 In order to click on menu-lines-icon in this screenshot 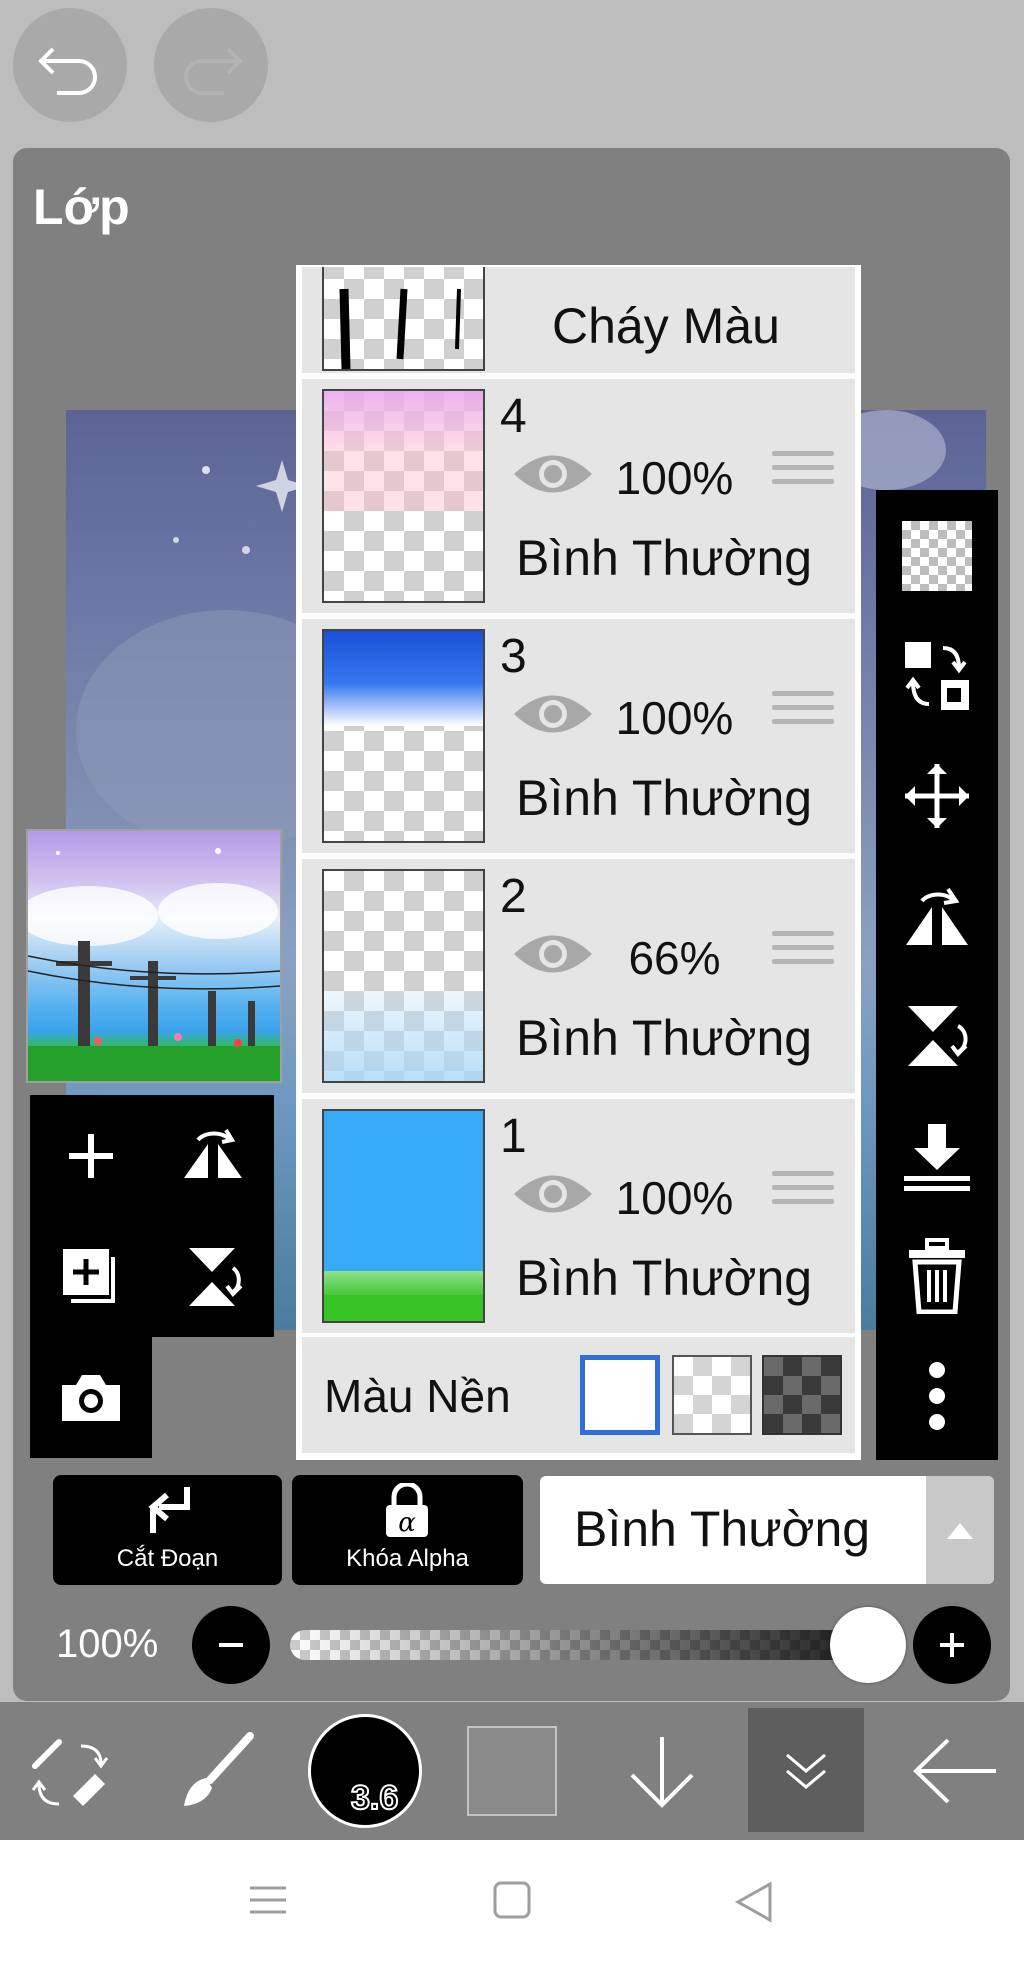, I will do `click(268, 1900)`.